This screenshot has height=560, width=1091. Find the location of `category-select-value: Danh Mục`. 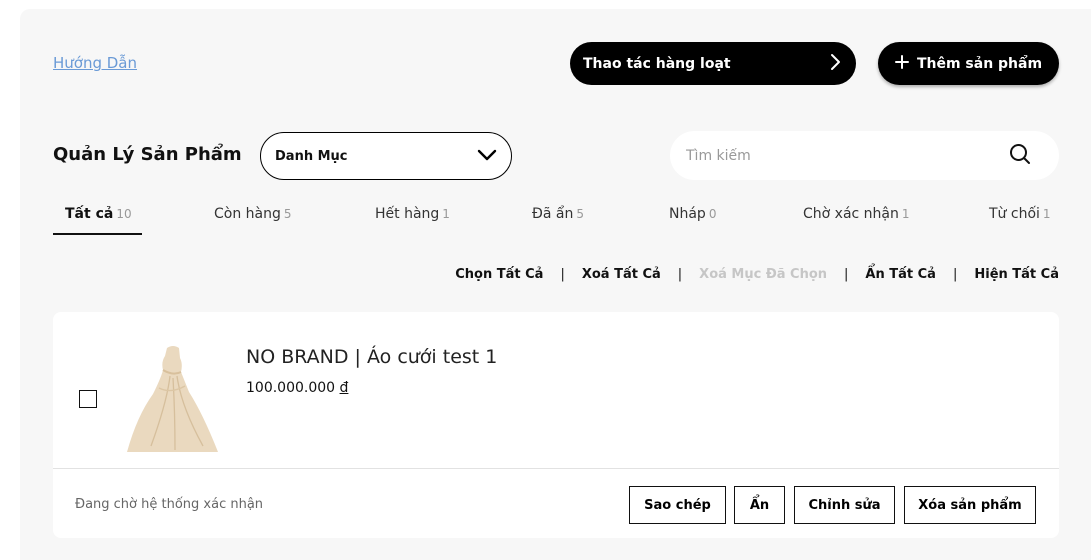

category-select-value: Danh Mục is located at coordinates (311, 156).